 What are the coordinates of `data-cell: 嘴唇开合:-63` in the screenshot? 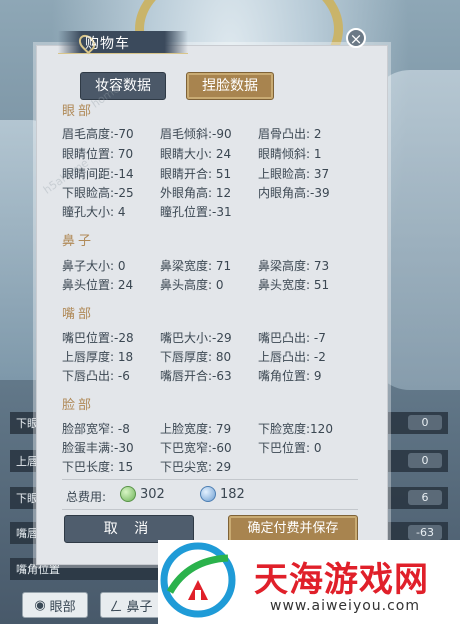 It's located at (196, 376).